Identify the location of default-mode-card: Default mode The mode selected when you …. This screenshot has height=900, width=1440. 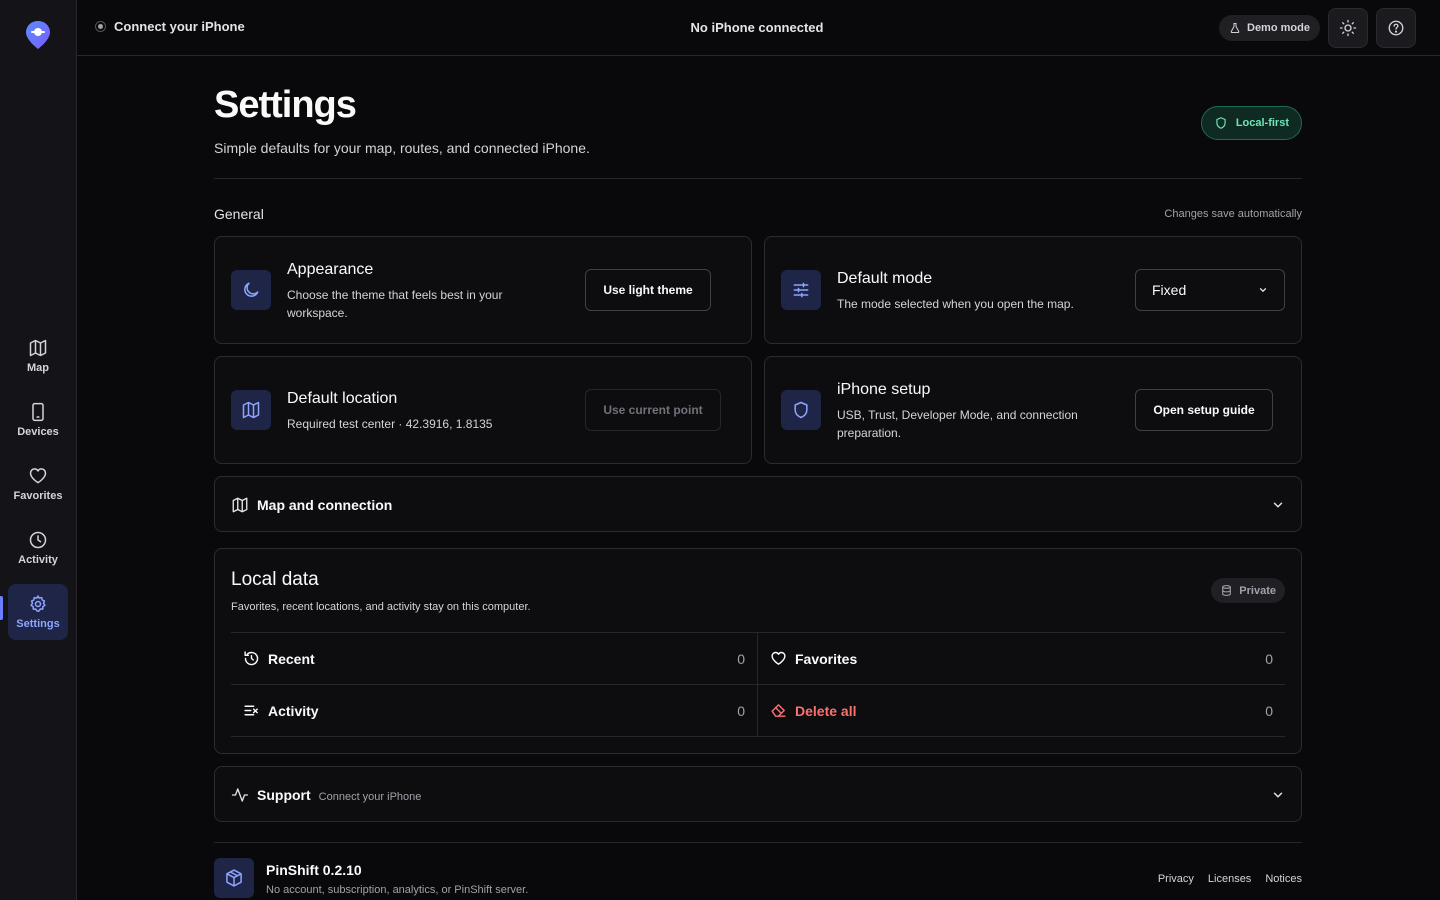
(1033, 290).